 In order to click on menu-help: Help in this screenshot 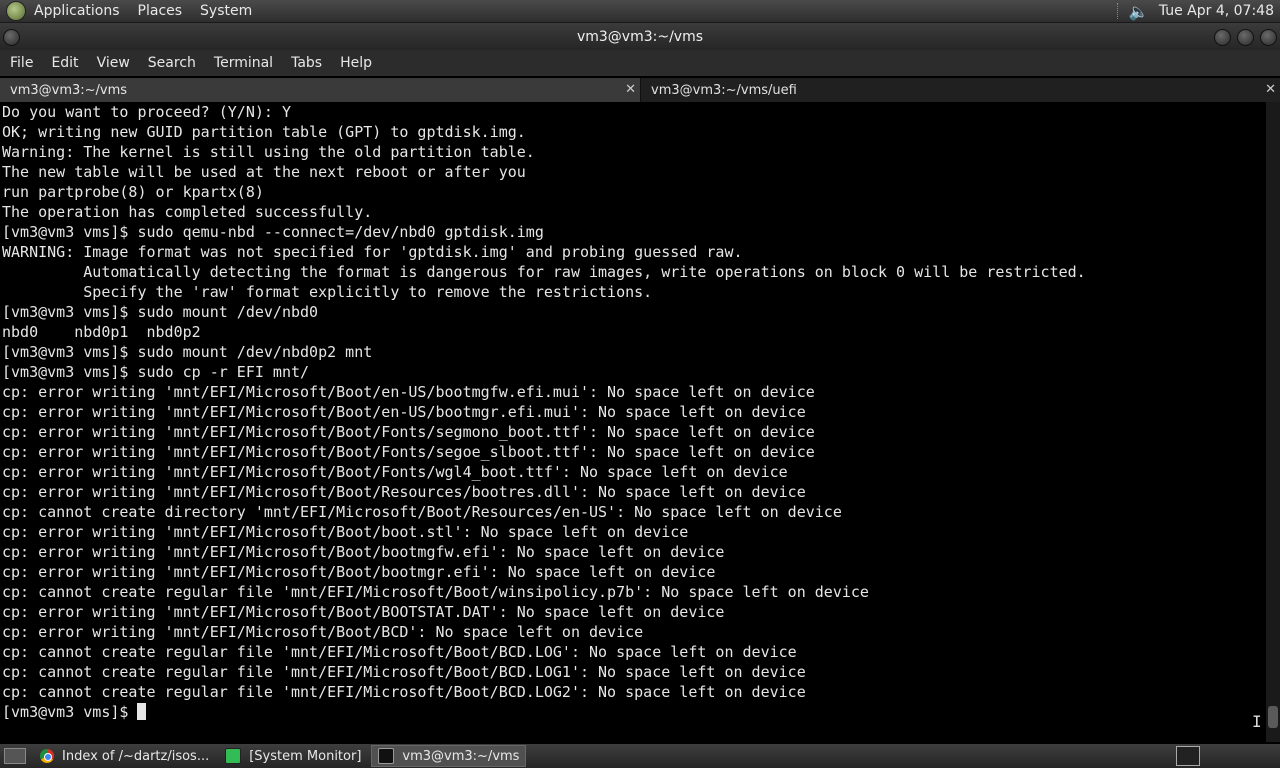, I will do `click(356, 63)`.